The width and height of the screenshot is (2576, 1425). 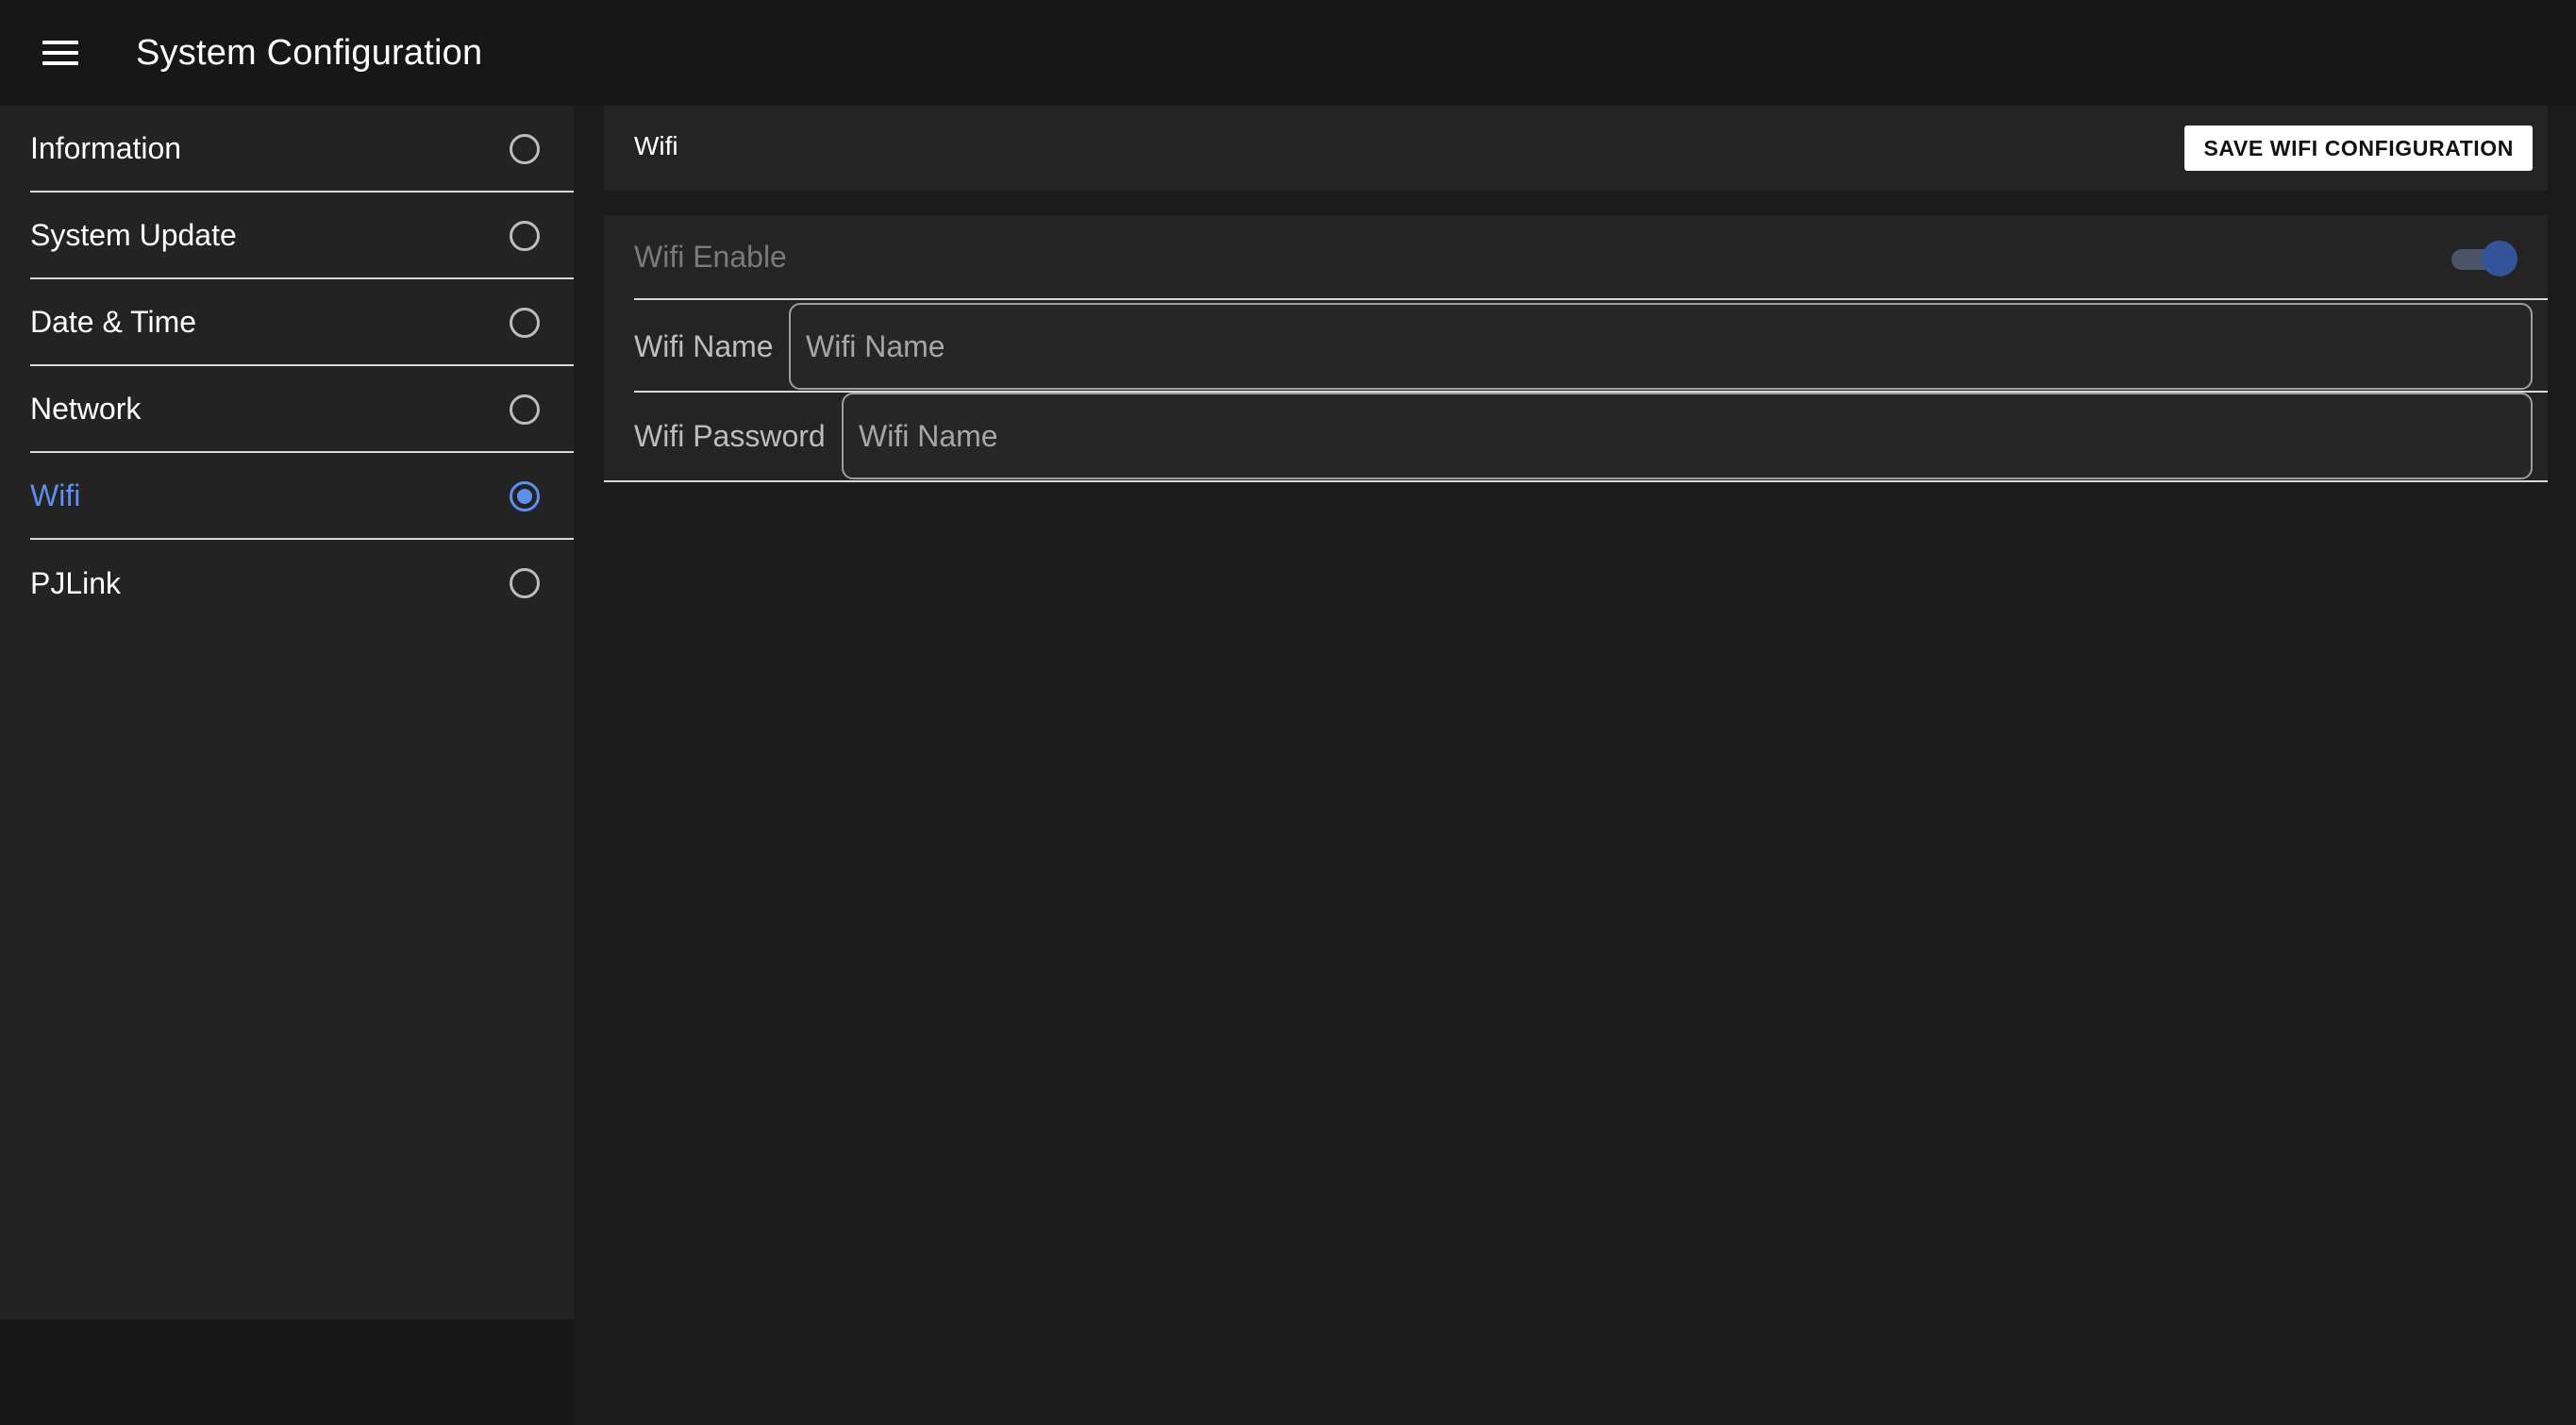 What do you see at coordinates (302, 409) in the screenshot?
I see `sidebar-item-network: Network` at bounding box center [302, 409].